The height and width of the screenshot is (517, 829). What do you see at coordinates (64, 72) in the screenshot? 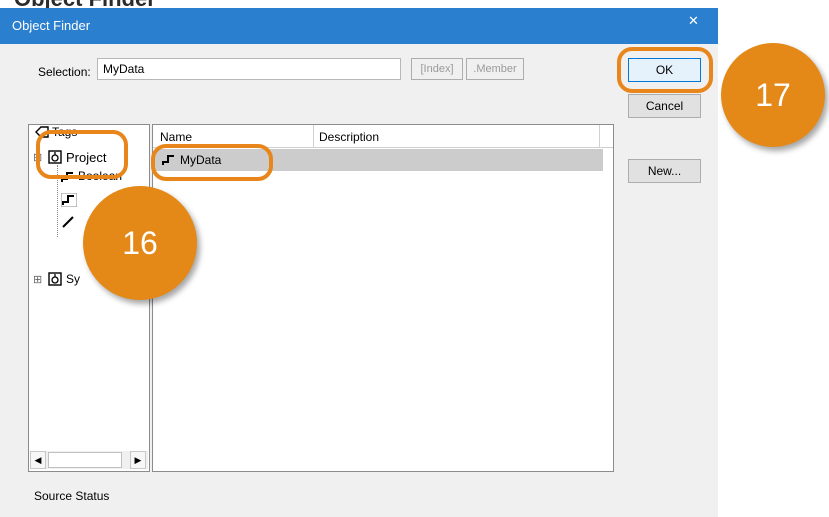
I see `selection-label: Selection:` at bounding box center [64, 72].